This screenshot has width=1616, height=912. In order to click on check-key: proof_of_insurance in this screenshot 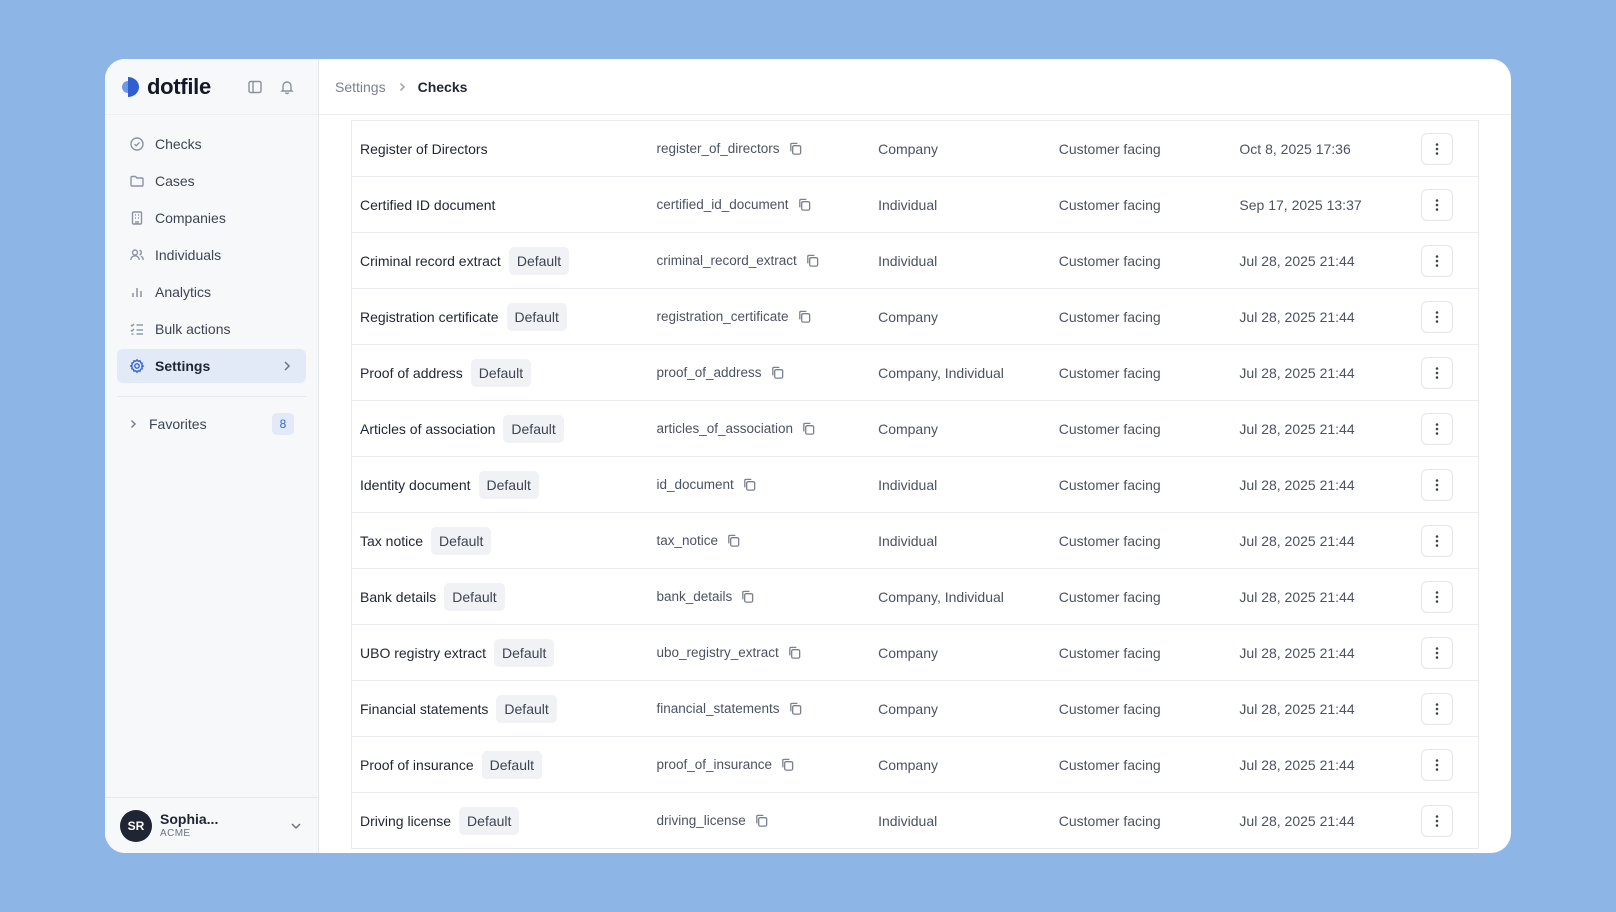, I will do `click(714, 764)`.